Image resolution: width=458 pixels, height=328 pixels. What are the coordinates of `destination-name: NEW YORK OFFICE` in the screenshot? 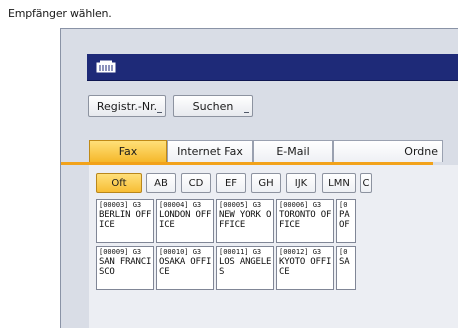 It's located at (245, 220).